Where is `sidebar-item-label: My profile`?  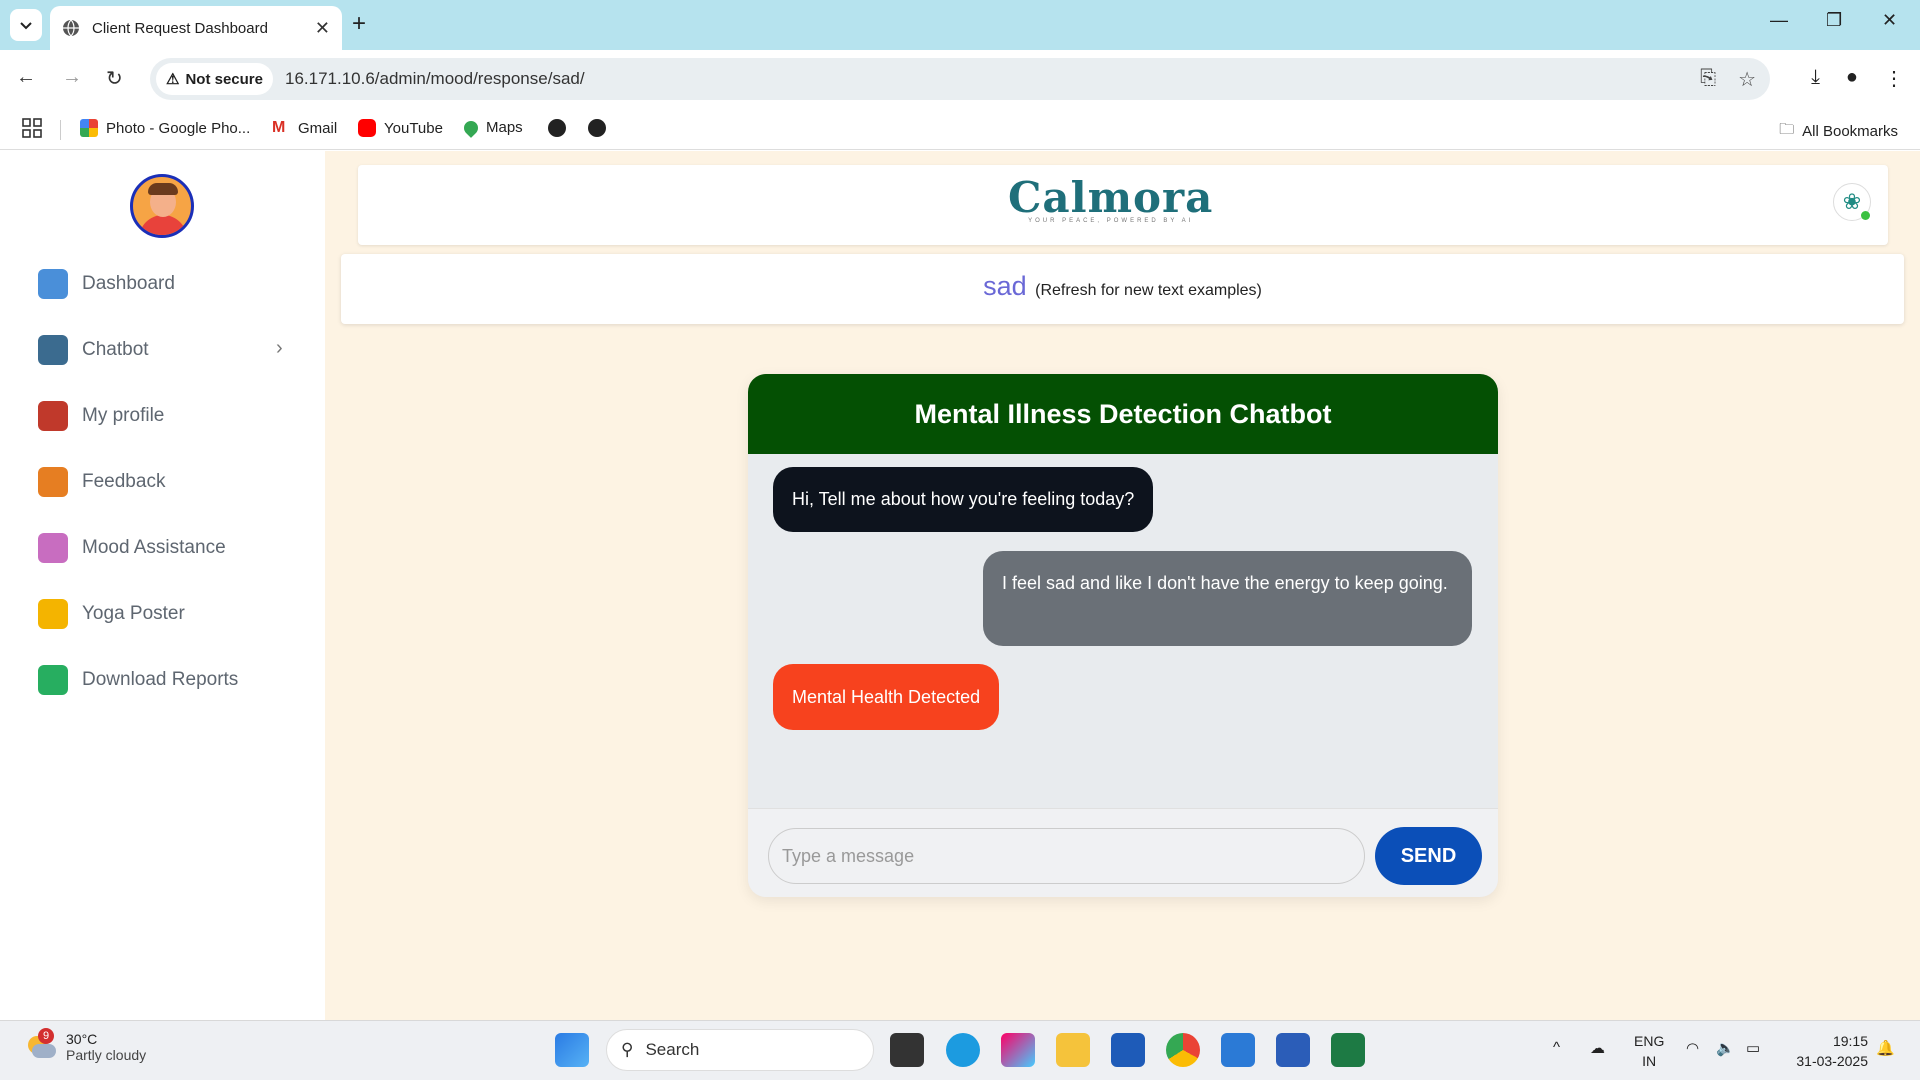 sidebar-item-label: My profile is located at coordinates (123, 415).